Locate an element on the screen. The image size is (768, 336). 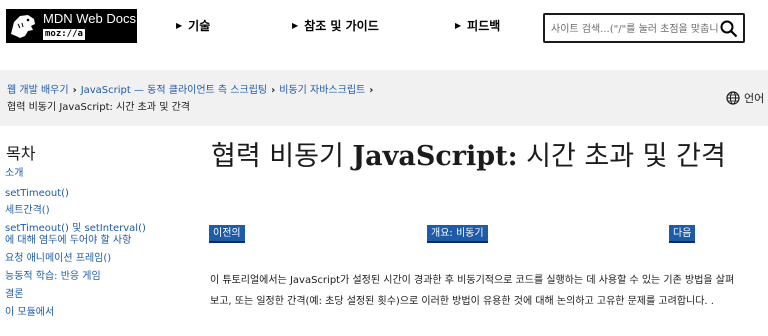
toc-item: 소개 is located at coordinates (80, 174).